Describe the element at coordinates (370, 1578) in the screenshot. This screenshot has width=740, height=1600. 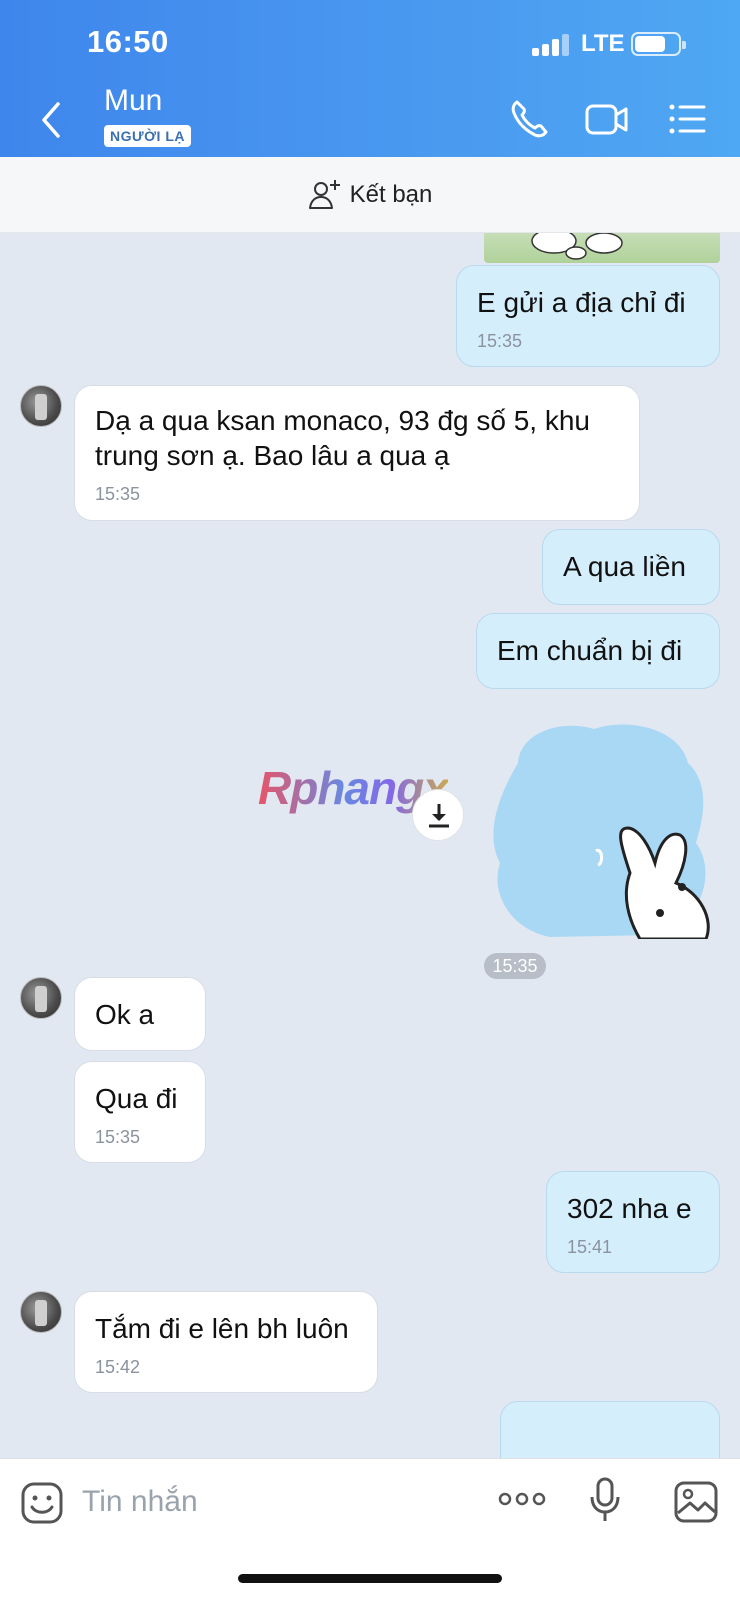
I see `home-indicator` at that location.